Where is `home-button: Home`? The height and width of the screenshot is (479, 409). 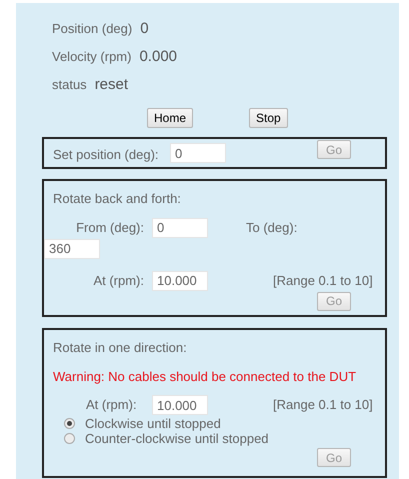
home-button: Home is located at coordinates (170, 118).